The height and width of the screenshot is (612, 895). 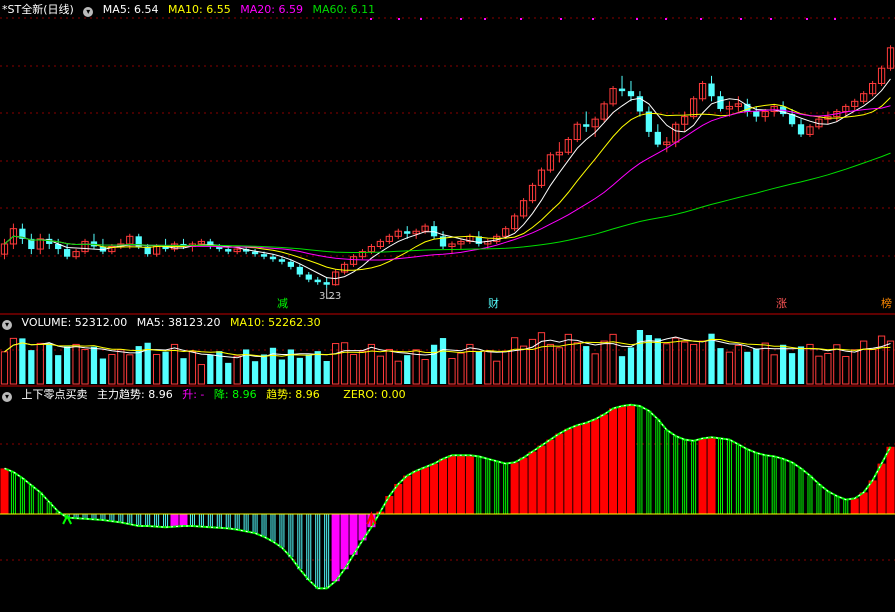 What do you see at coordinates (886, 304) in the screenshot?
I see `marker-bang: 榜` at bounding box center [886, 304].